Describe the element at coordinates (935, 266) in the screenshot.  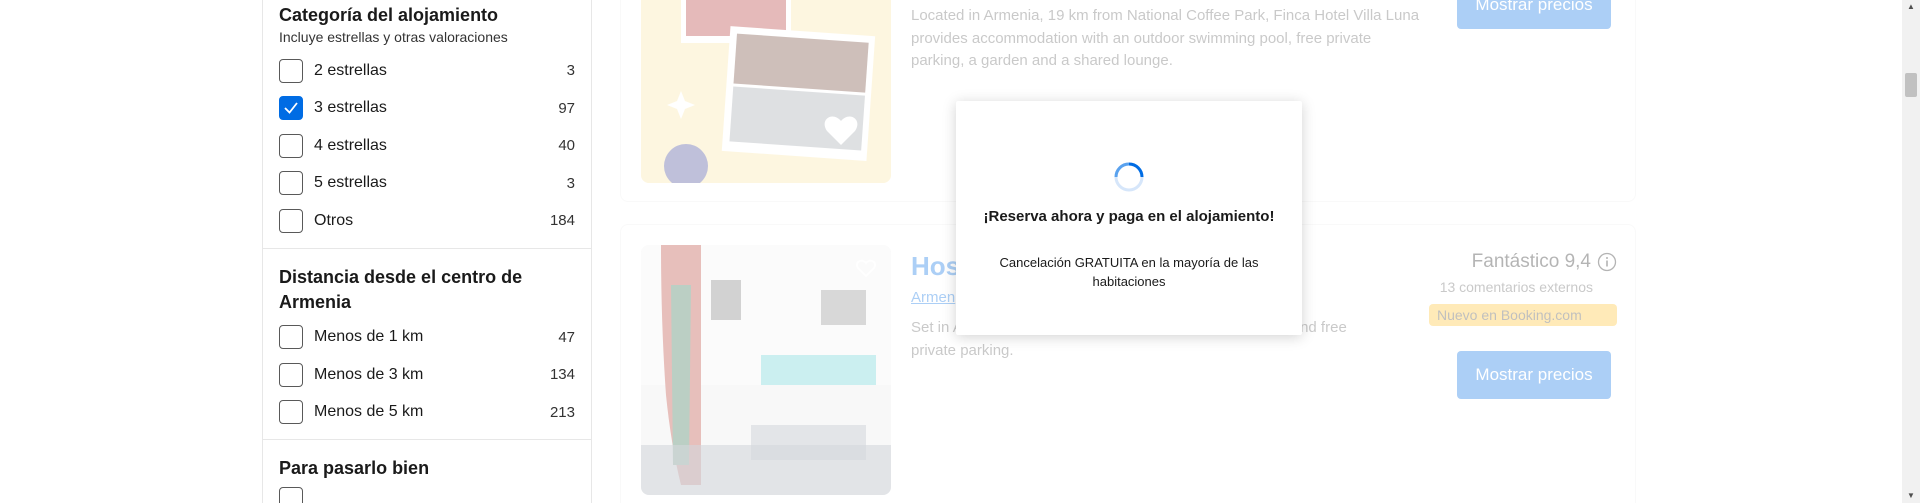
I see `property-title: Hos` at that location.